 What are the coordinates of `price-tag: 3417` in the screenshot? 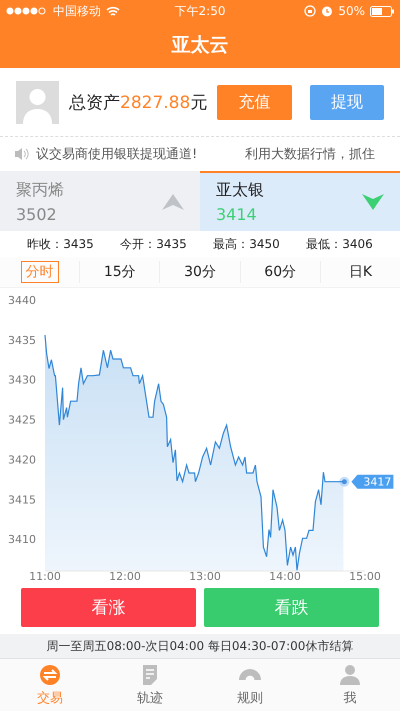 It's located at (372, 481).